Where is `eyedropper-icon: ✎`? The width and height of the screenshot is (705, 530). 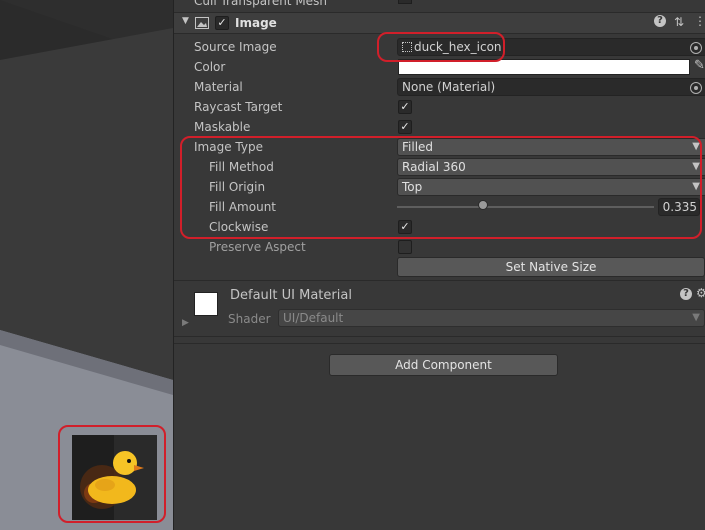 eyedropper-icon: ✎ is located at coordinates (699, 65).